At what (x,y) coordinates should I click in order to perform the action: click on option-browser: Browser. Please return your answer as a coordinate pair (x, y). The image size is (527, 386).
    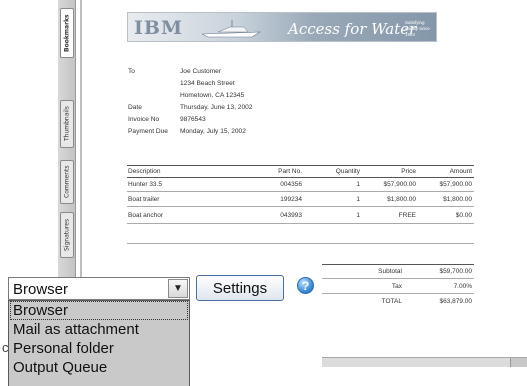
    Looking at the image, I should click on (99, 310).